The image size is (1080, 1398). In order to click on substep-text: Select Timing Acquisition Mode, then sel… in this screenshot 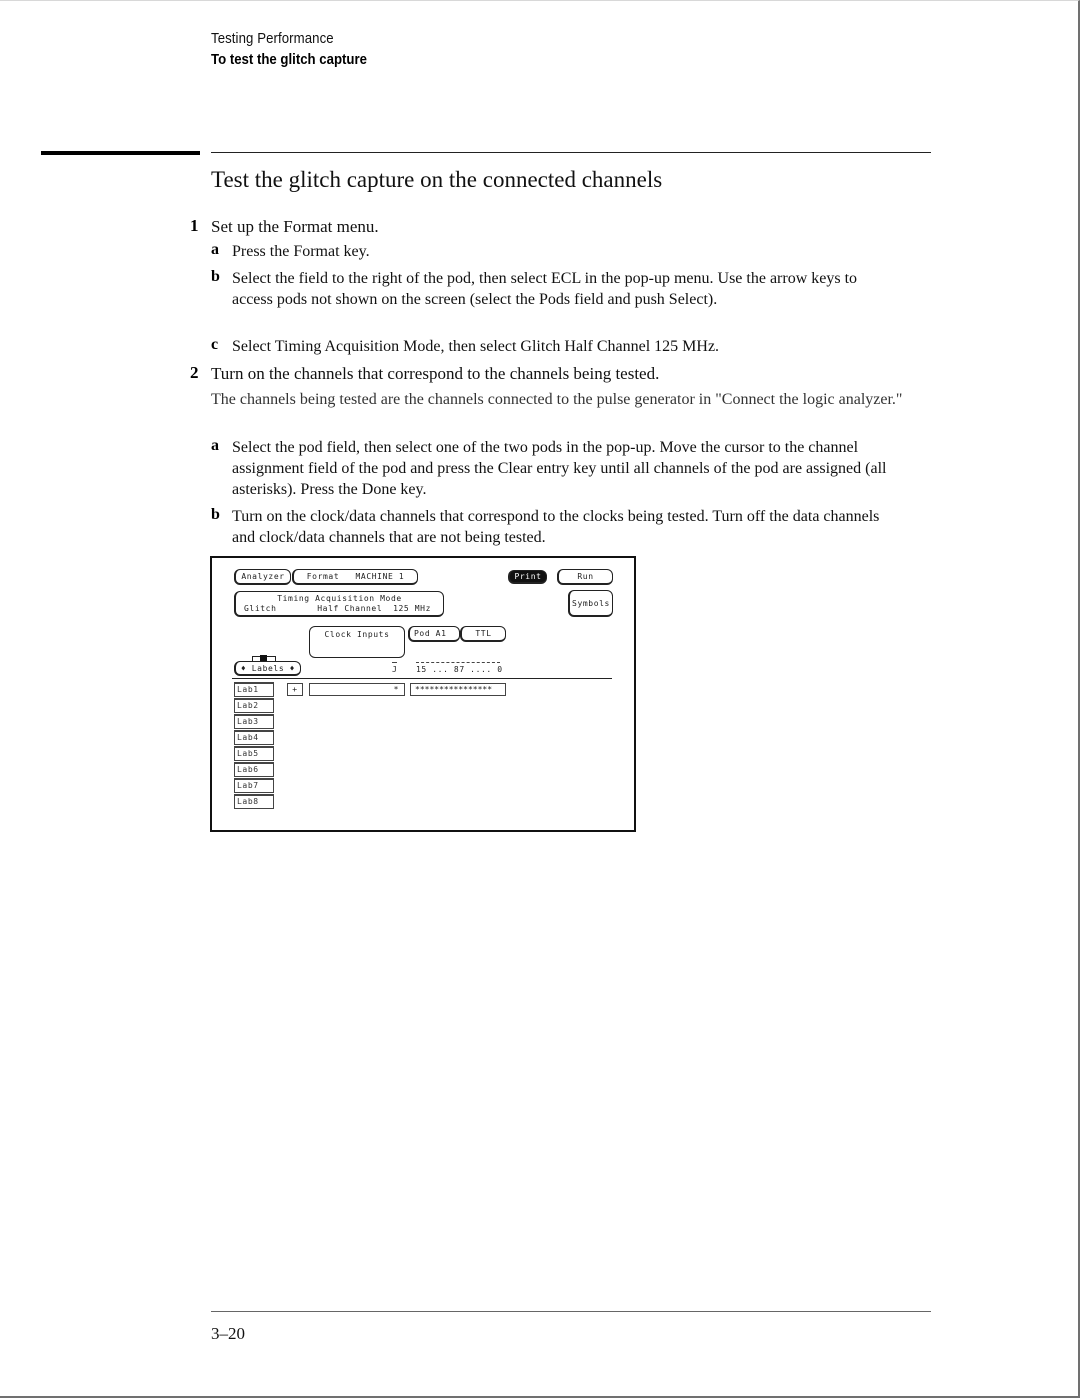, I will do `click(476, 346)`.